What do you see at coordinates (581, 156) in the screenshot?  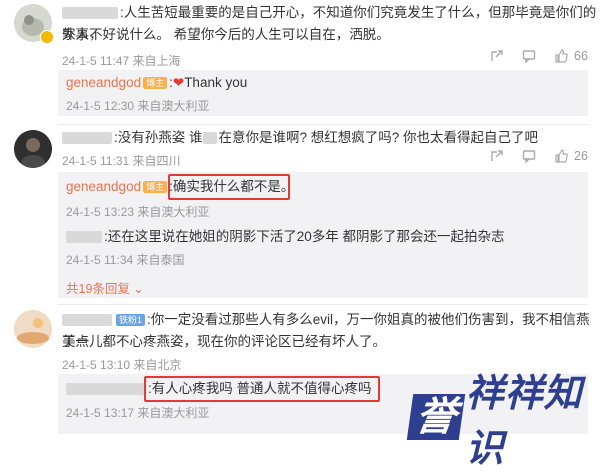 I see `like-count: 26` at bounding box center [581, 156].